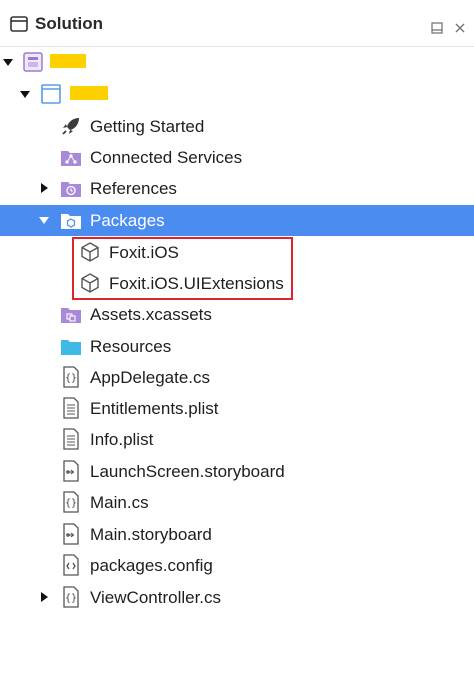 This screenshot has width=474, height=681. I want to click on tree-item-getting-started: Getting Started, so click(237, 126).